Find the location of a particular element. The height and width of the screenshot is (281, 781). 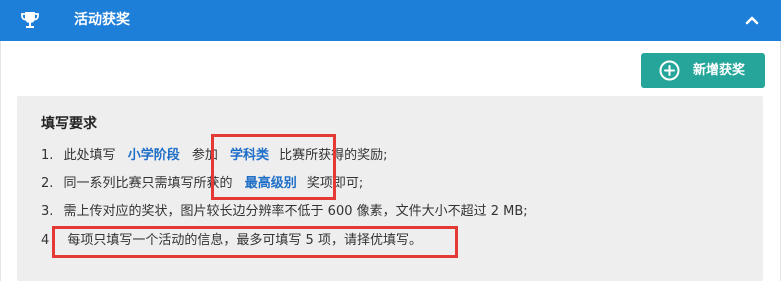

highlight-stage: 小学阶段 is located at coordinates (153, 155).